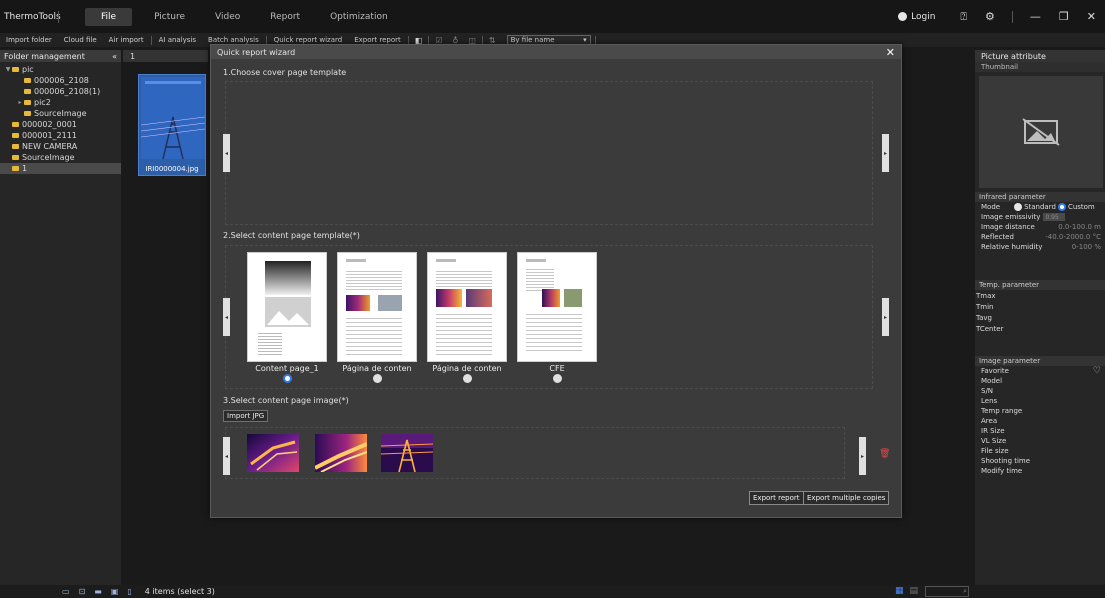  Describe the element at coordinates (1064, 16) in the screenshot. I see `restore-icon: ❐` at that location.